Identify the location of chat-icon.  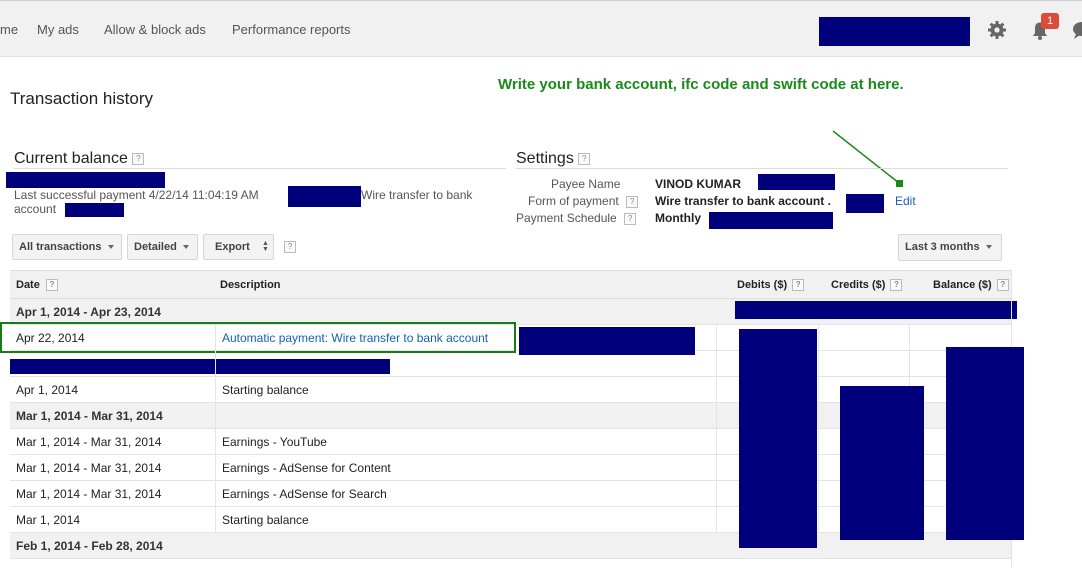
(1077, 30).